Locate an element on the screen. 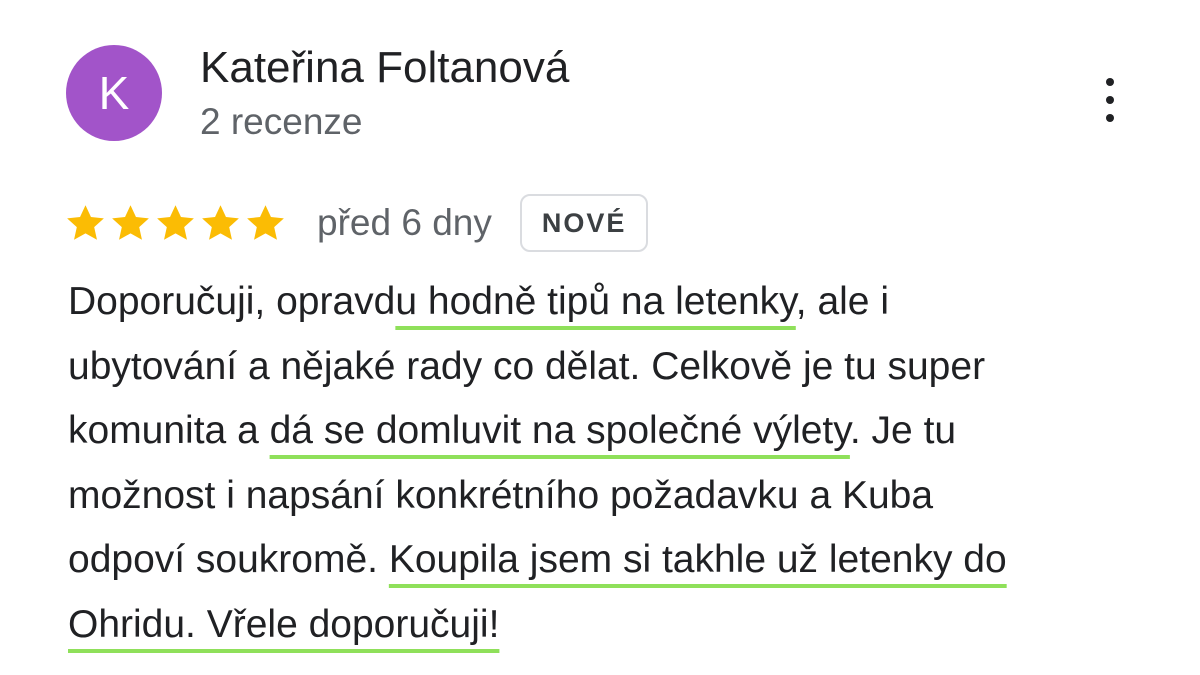 The width and height of the screenshot is (1200, 675). highlighted-phrase: Koupila jsem si takhle už letenky do is located at coordinates (697, 559).